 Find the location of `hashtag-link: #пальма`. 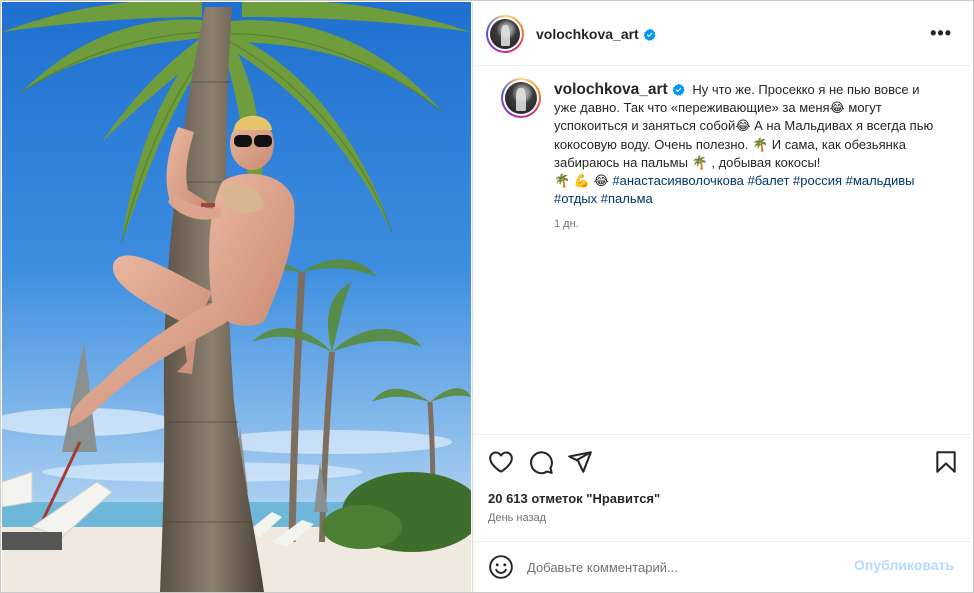

hashtag-link: #пальма is located at coordinates (627, 198).